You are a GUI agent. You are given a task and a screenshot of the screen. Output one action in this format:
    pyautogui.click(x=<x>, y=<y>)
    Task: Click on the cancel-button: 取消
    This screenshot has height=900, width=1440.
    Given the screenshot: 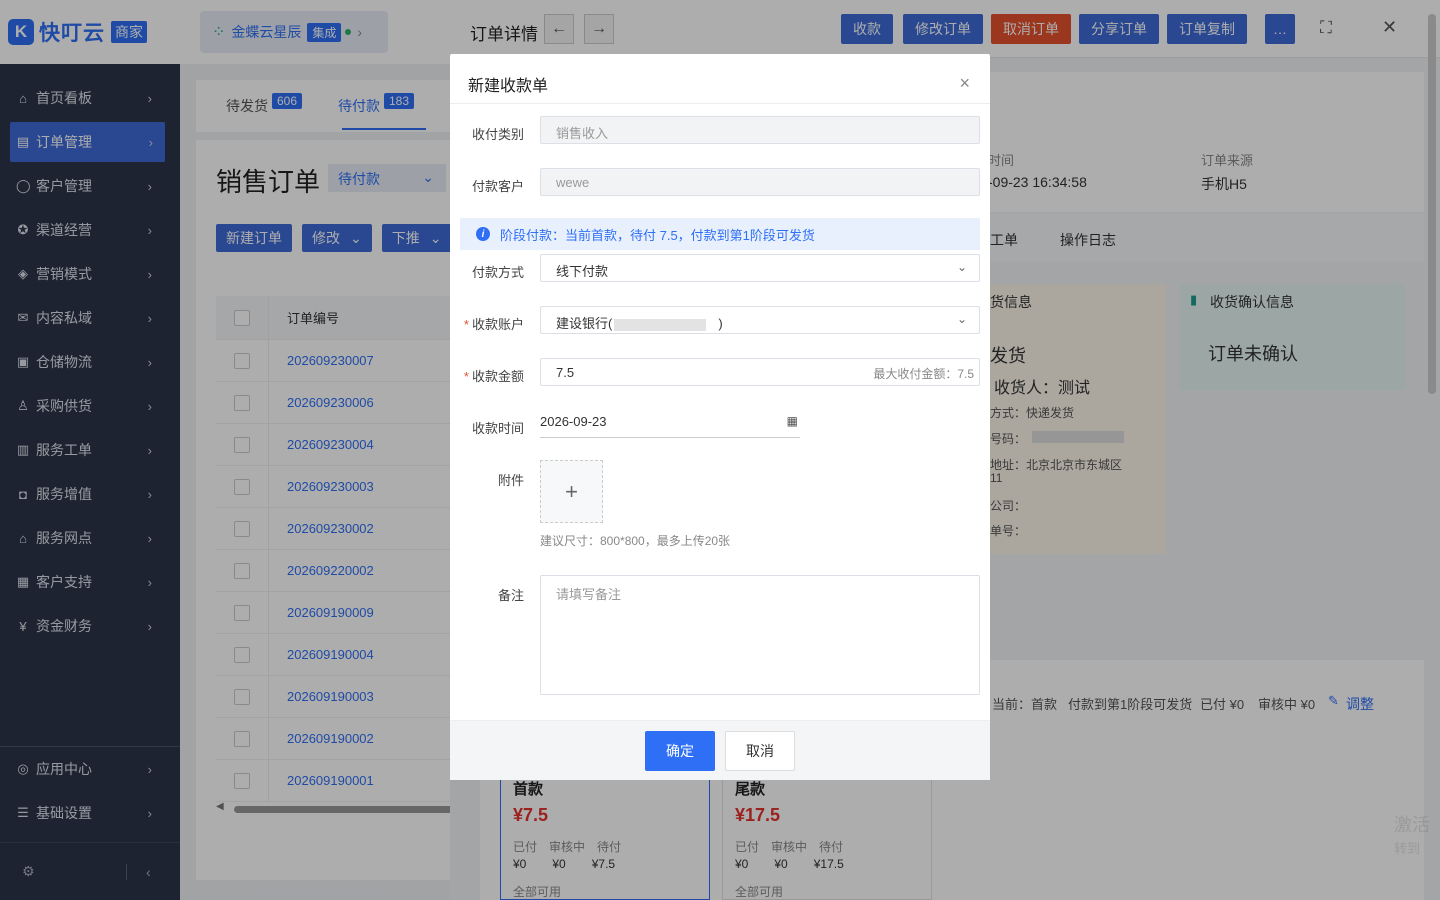 What is the action you would take?
    pyautogui.click(x=760, y=751)
    